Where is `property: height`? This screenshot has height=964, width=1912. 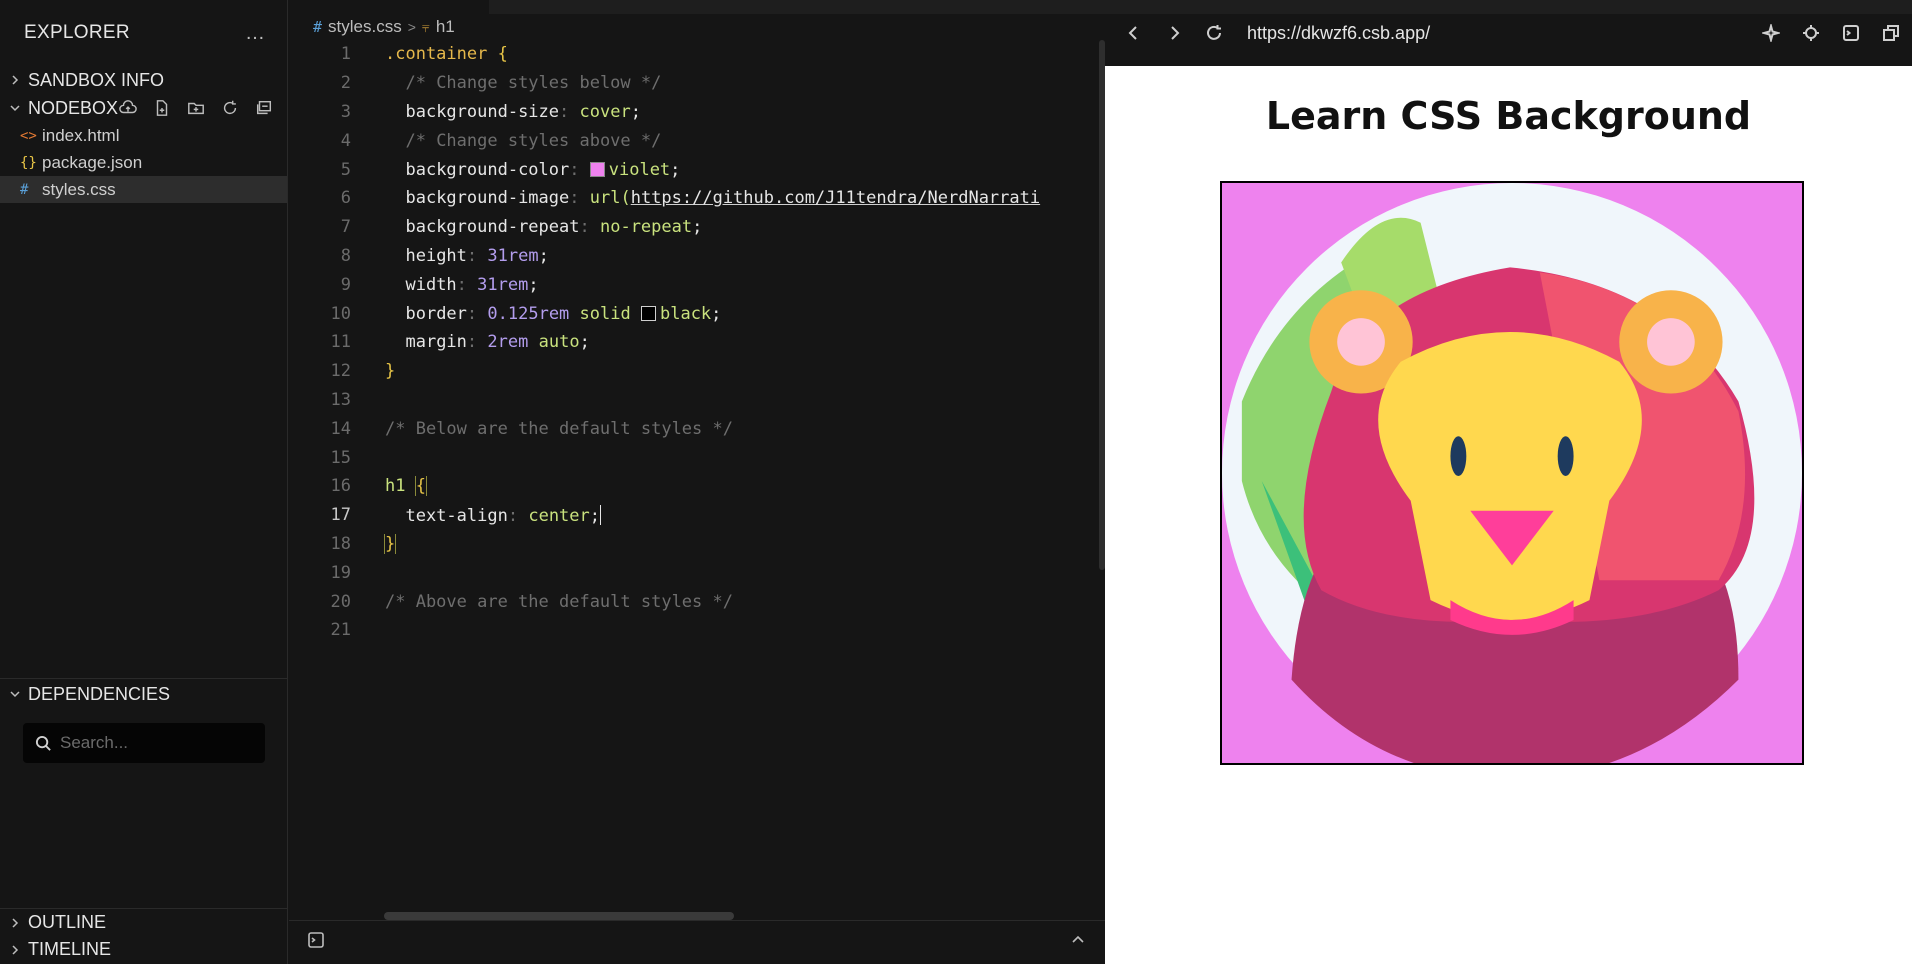
property: height is located at coordinates (436, 255).